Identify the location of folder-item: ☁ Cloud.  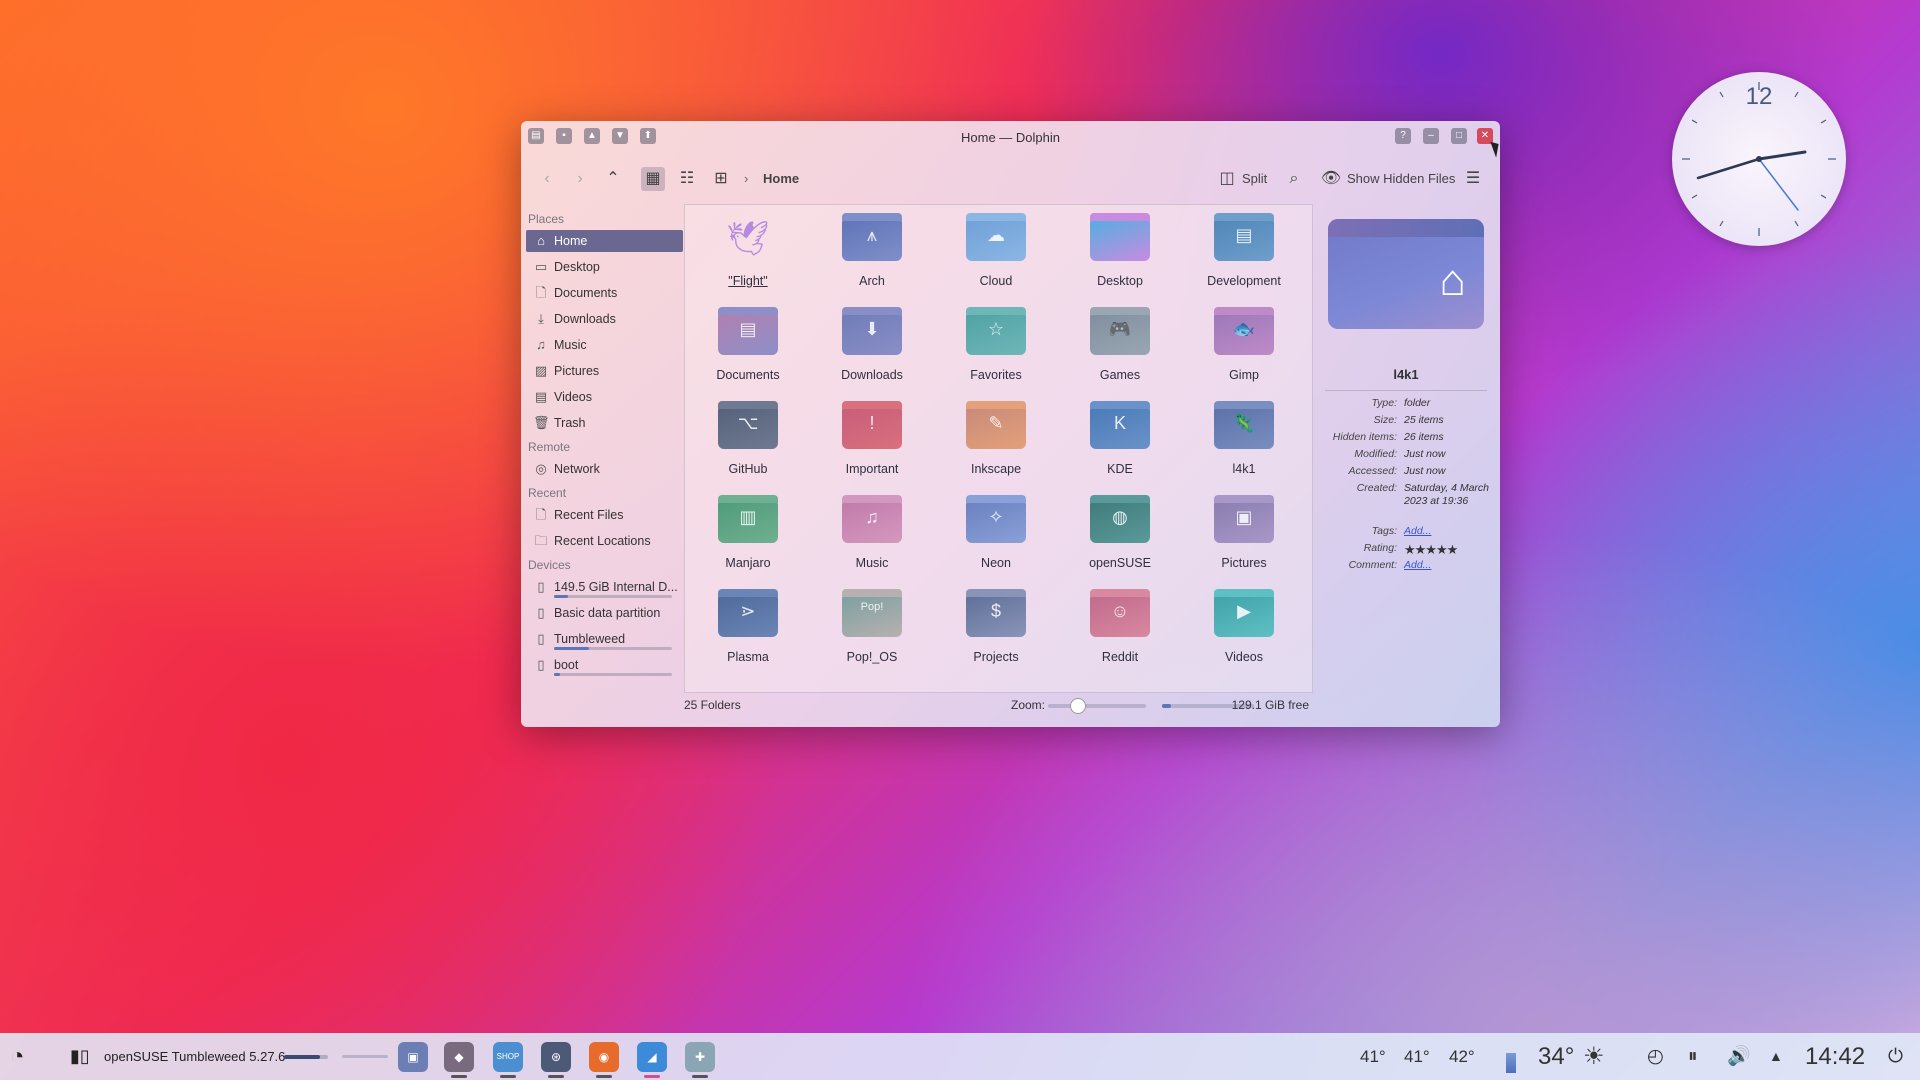
(996, 246).